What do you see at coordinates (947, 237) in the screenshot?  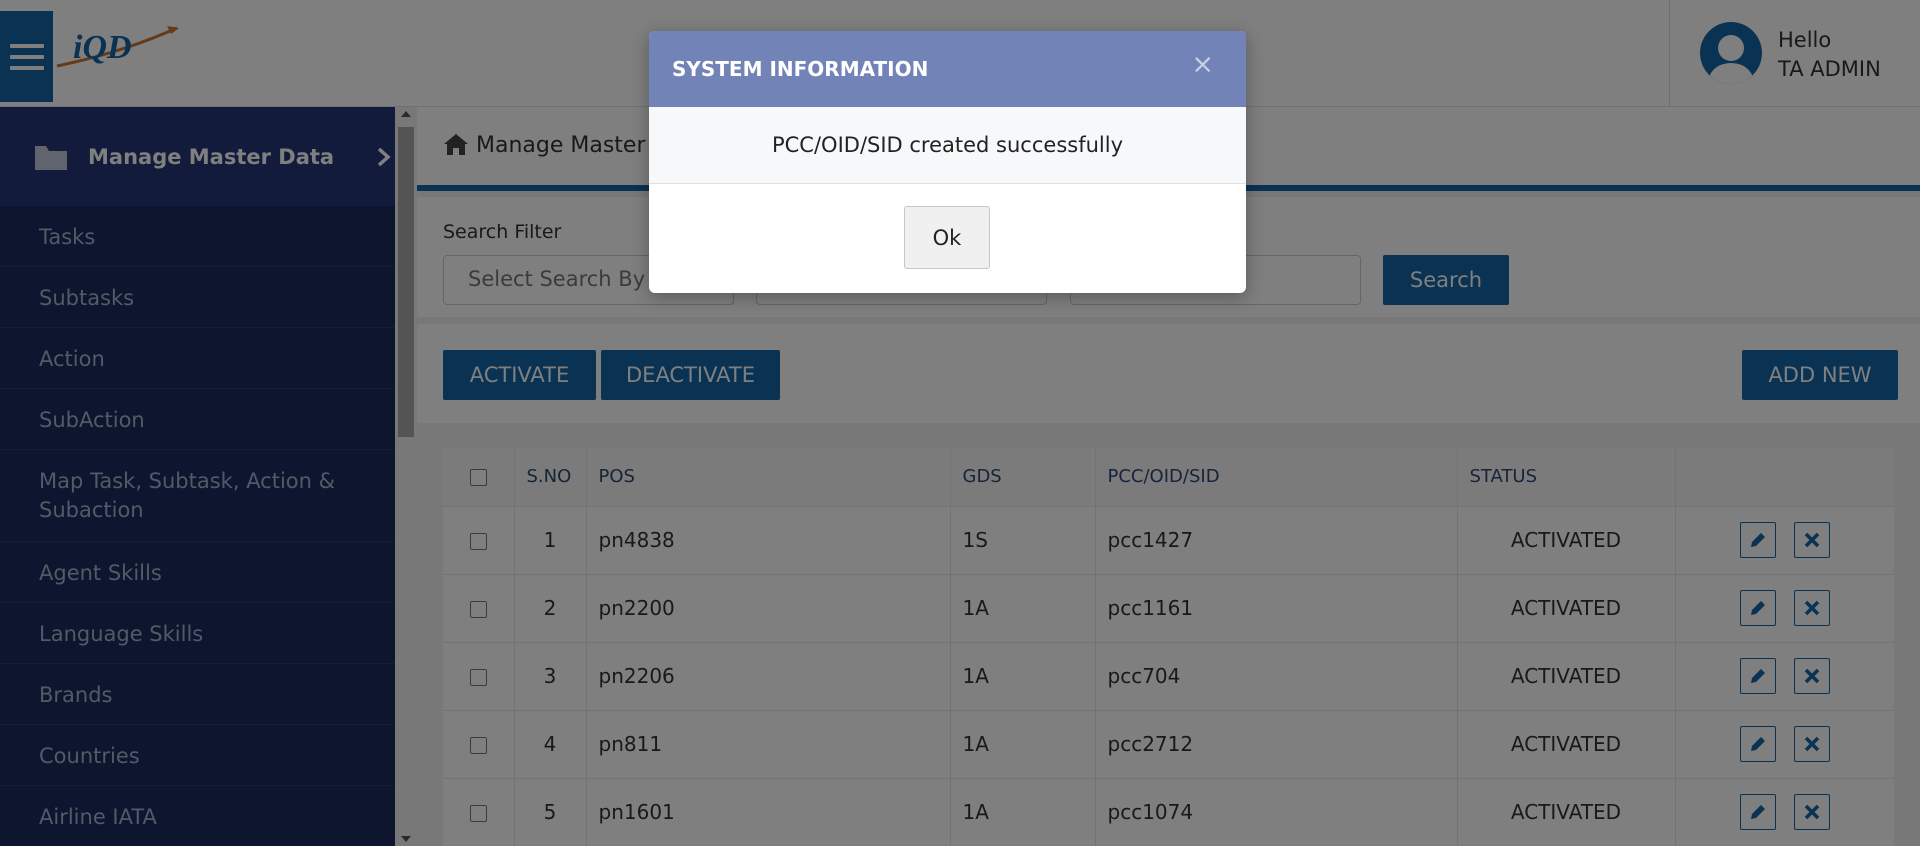 I see `ok-button: Ok` at bounding box center [947, 237].